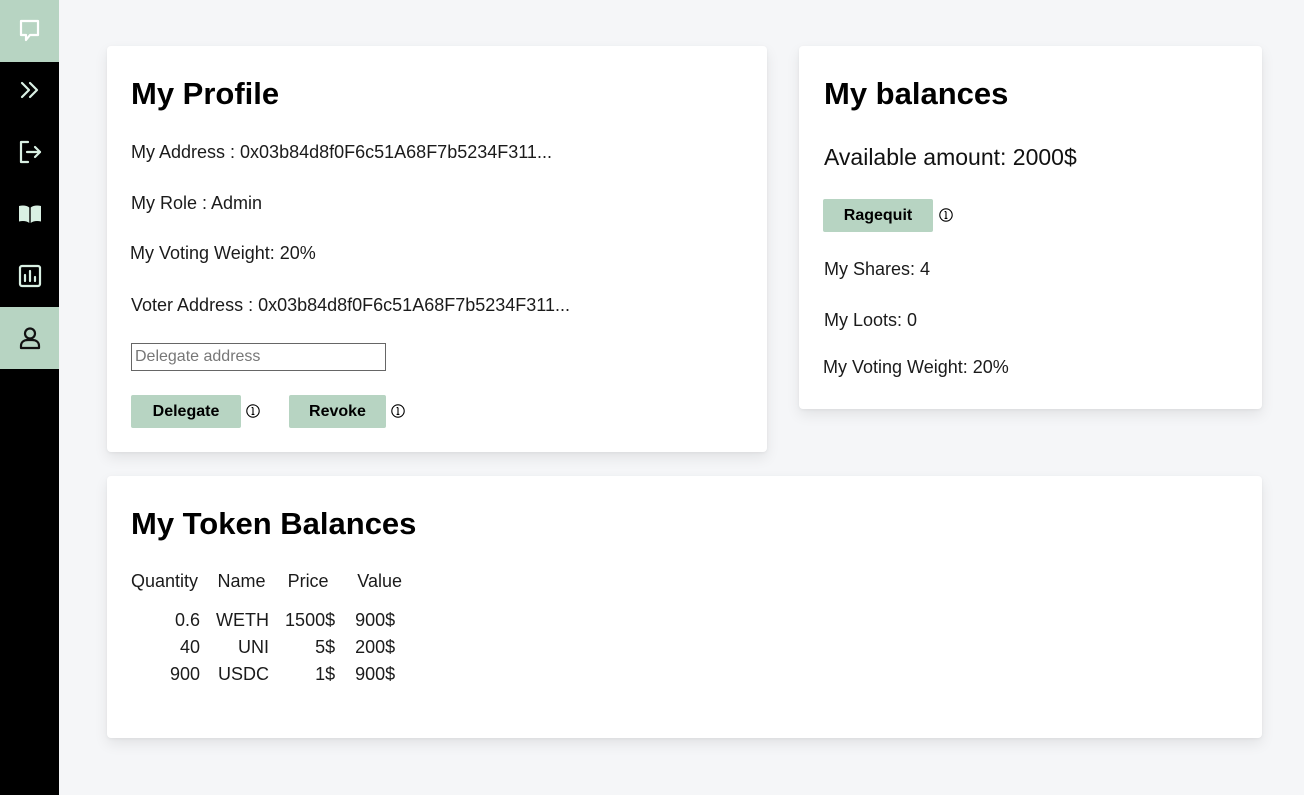  I want to click on price-cell: 1500$, so click(310, 620).